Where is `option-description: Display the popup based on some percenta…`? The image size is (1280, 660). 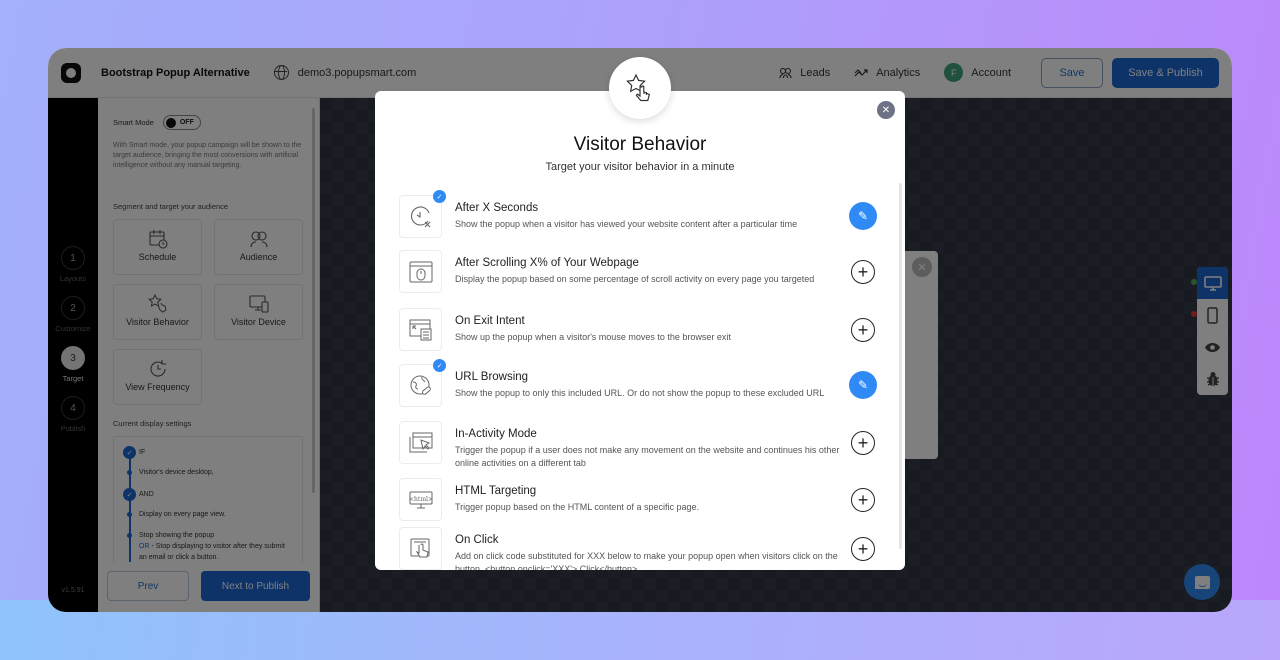 option-description: Display the popup based on some percenta… is located at coordinates (635, 279).